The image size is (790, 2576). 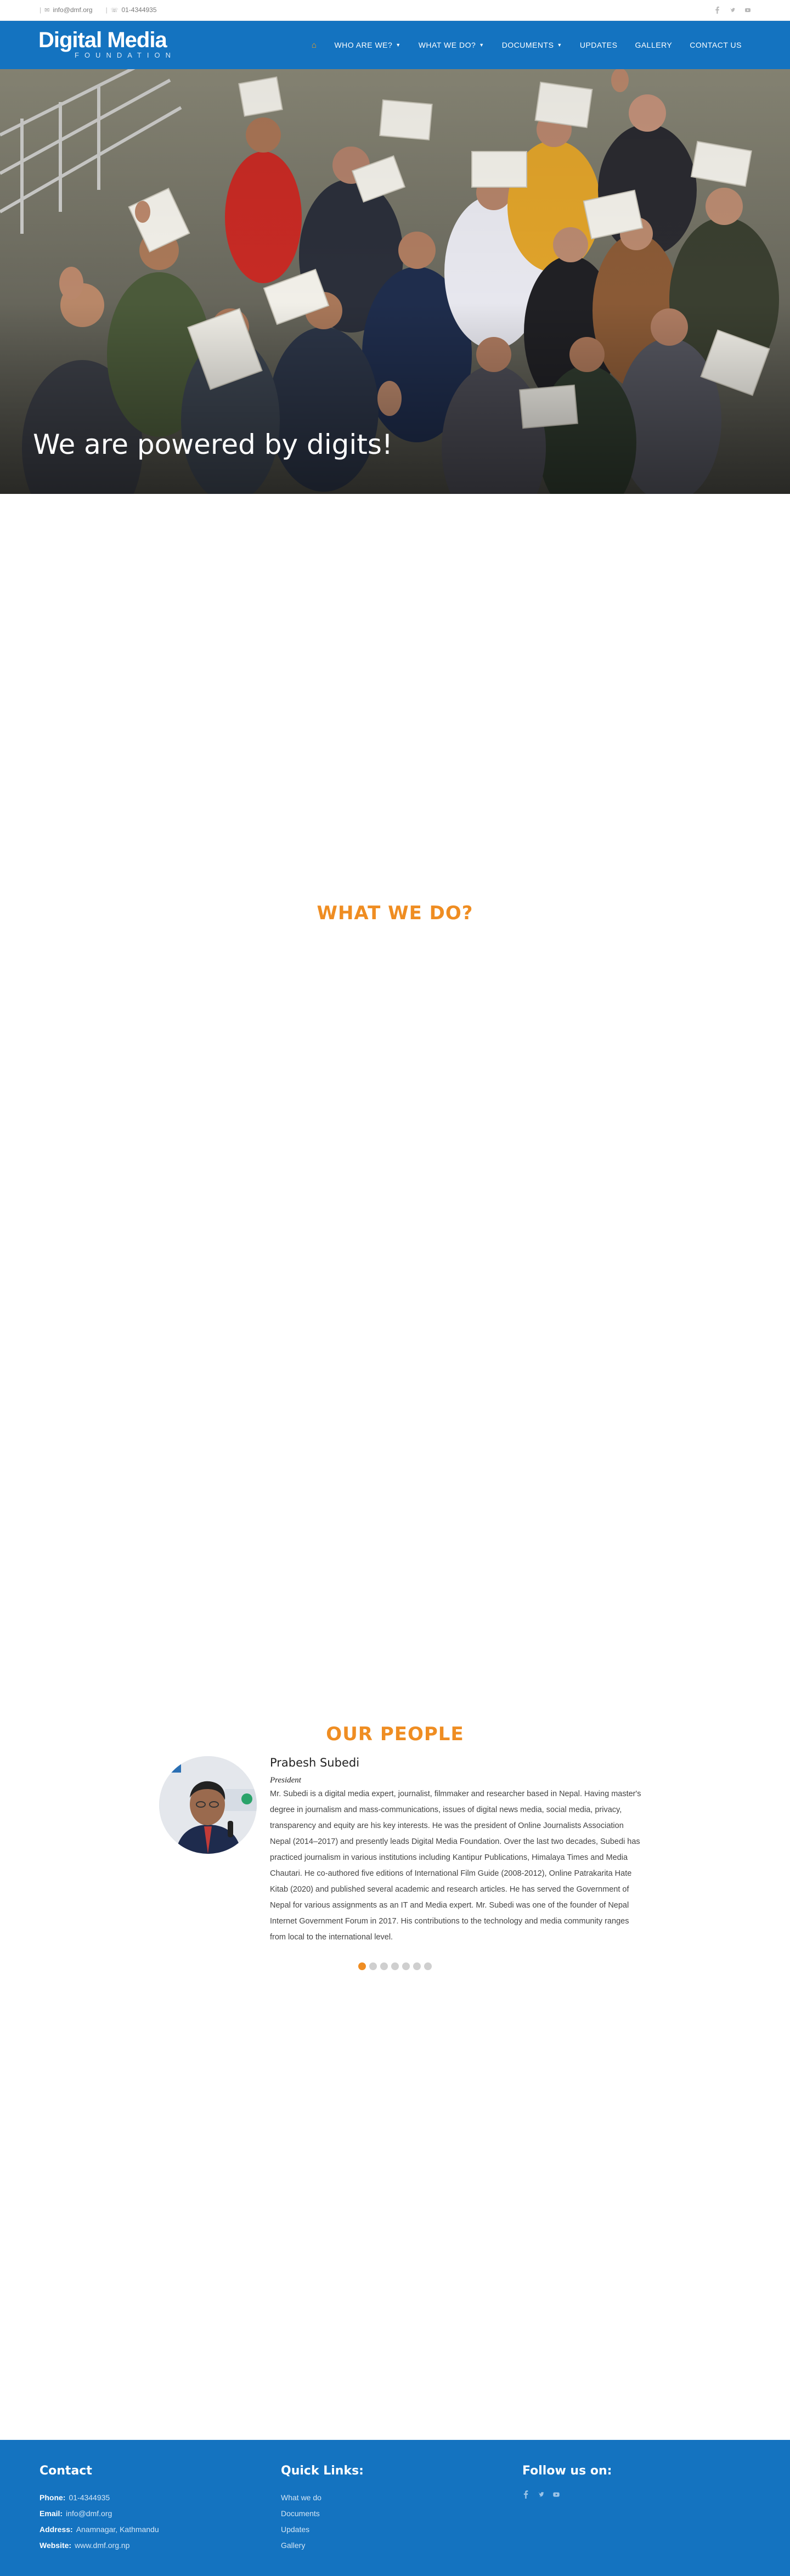 I want to click on person-name: Prabesh Subedi, so click(x=315, y=1763).